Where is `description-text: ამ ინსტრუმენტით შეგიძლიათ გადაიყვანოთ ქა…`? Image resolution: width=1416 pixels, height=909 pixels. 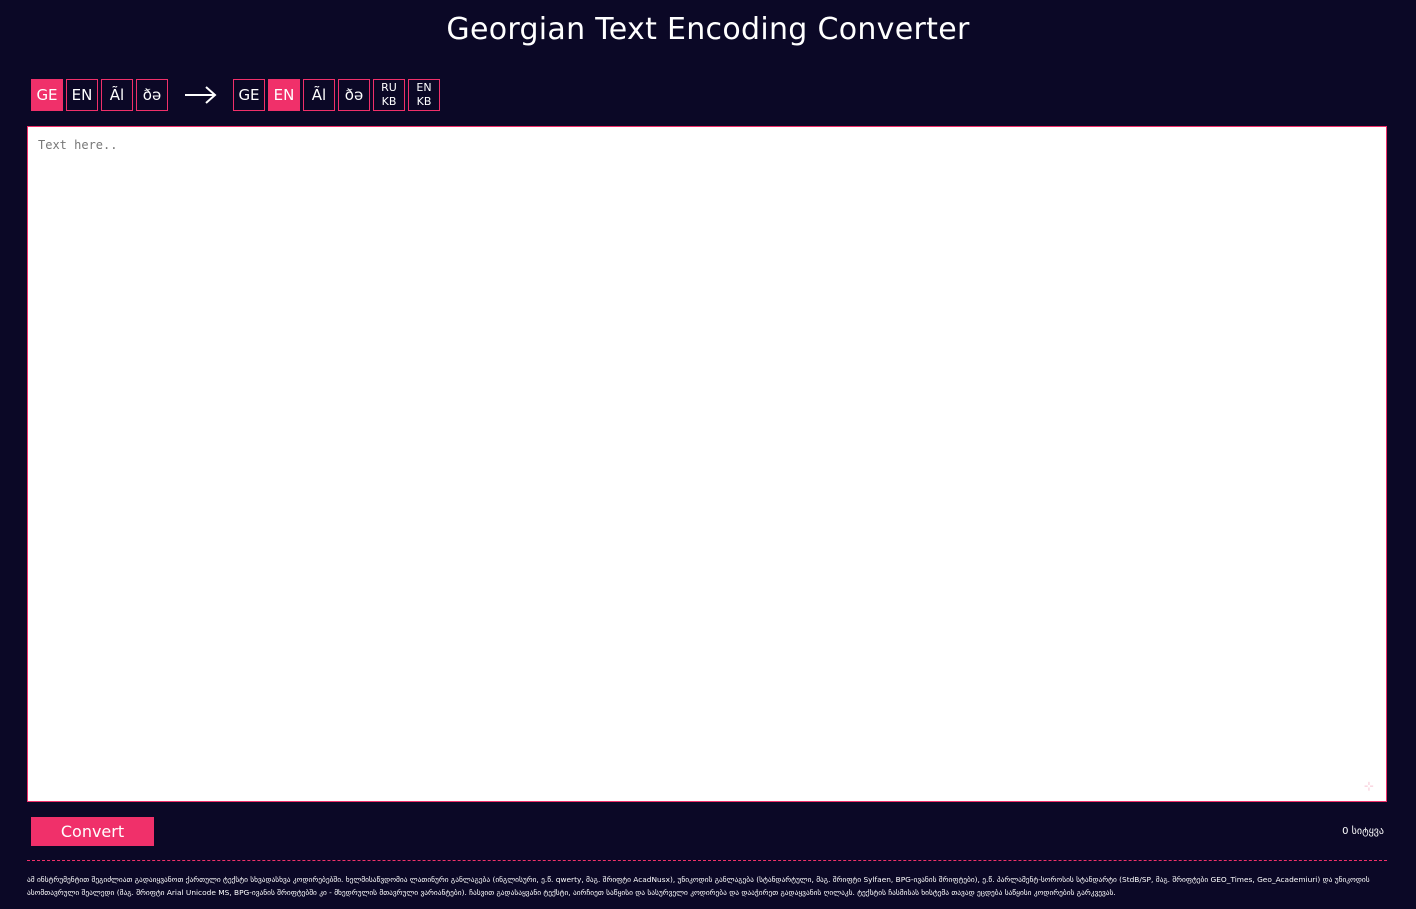
description-text: ამ ინსტრუმენტით შეგიძლიათ გადაიყვანოთ ქა… is located at coordinates (698, 886).